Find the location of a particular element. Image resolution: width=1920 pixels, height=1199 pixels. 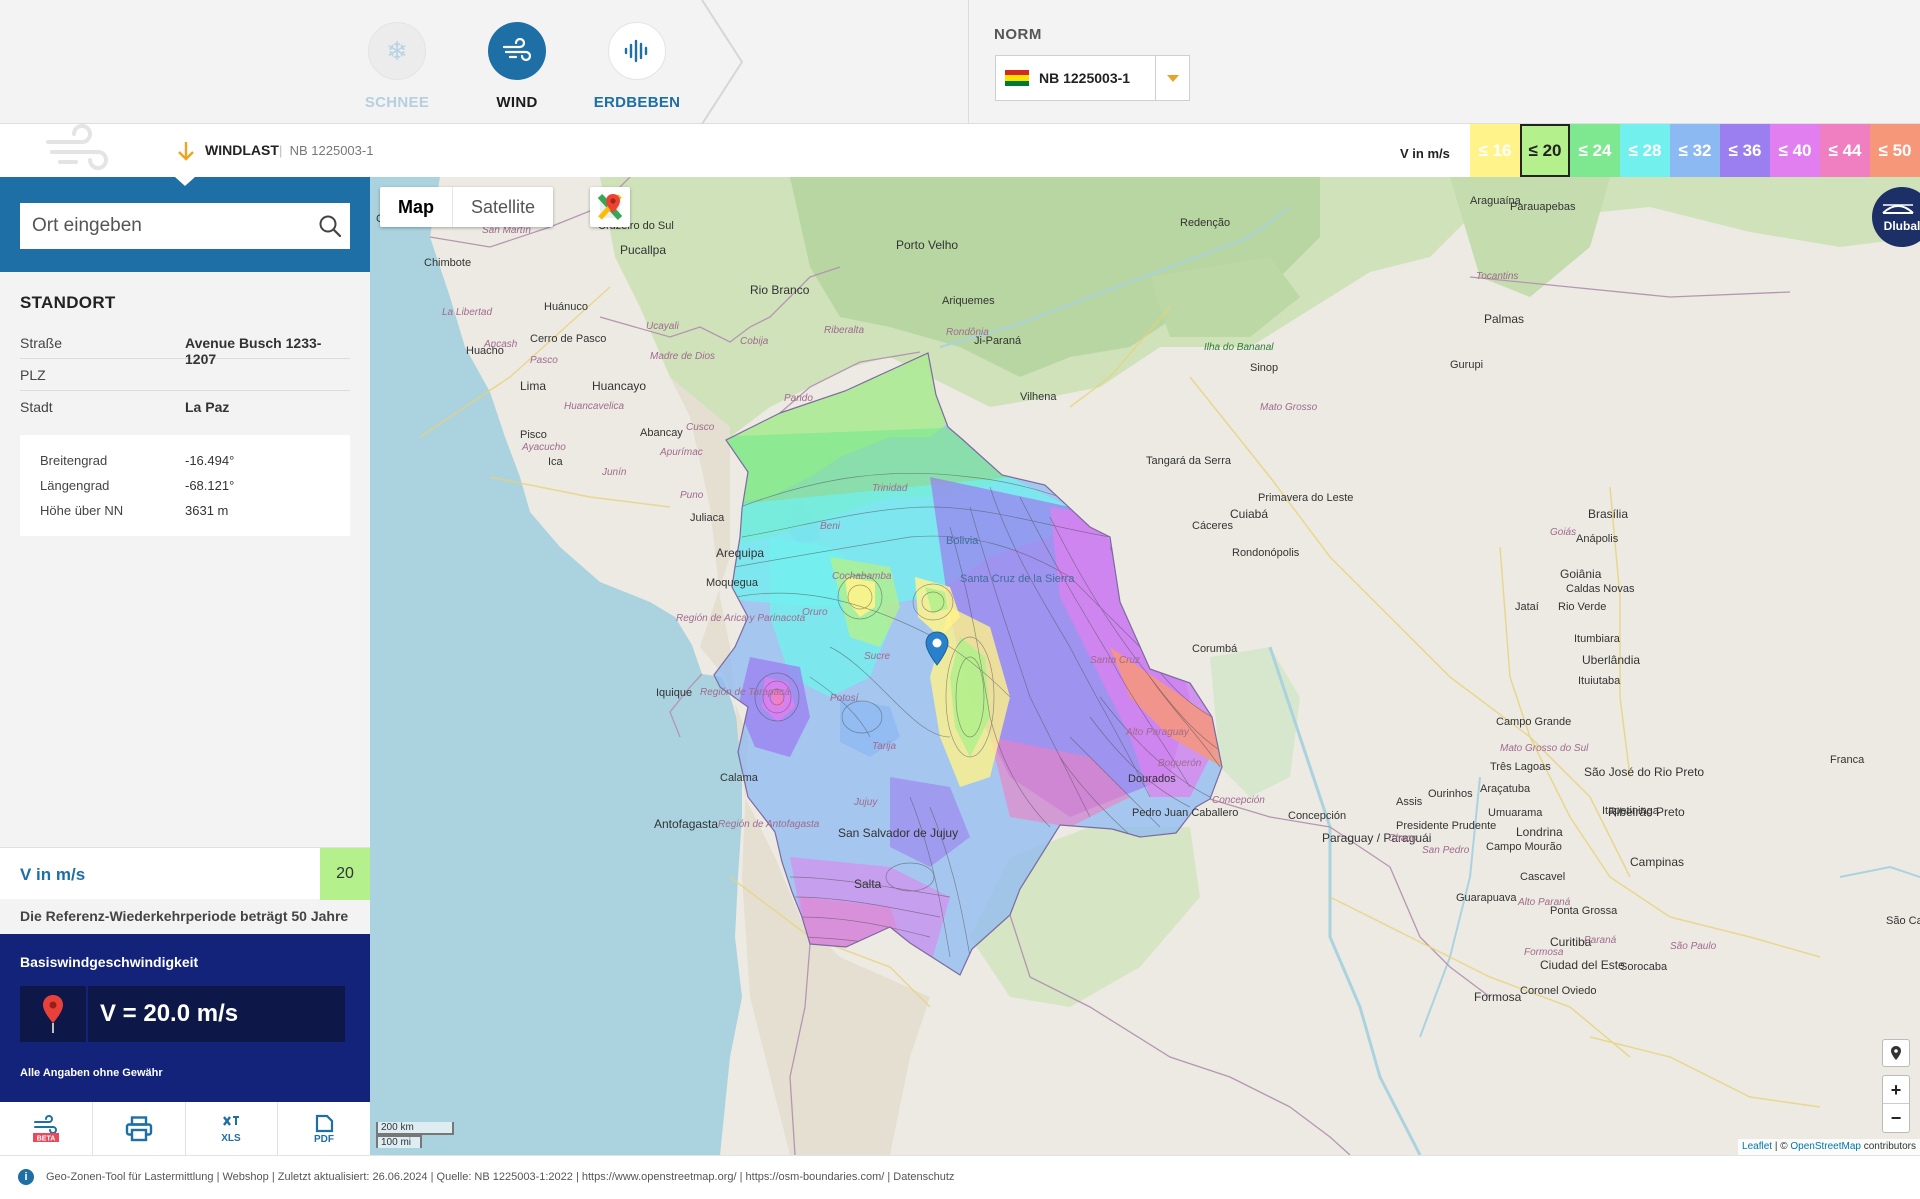

map-label: Alto Paraguay is located at coordinates (1157, 732).